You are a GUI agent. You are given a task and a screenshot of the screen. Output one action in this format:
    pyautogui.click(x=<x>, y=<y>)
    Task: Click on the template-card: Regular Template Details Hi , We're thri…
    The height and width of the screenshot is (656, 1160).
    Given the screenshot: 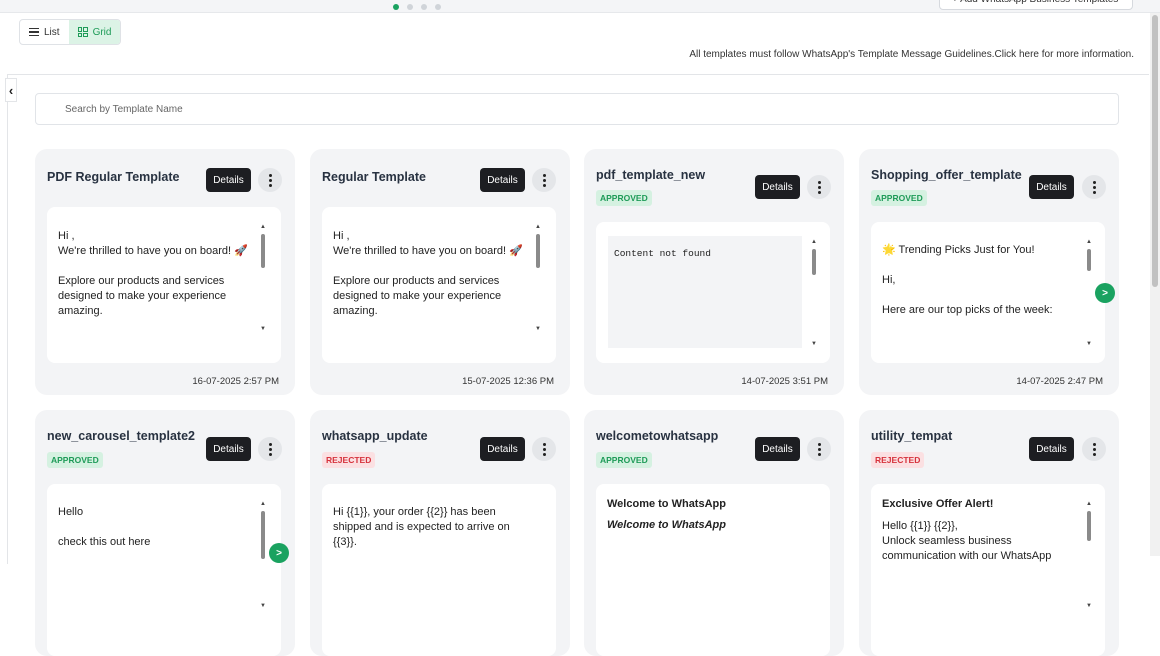 What is the action you would take?
    pyautogui.click(x=440, y=272)
    